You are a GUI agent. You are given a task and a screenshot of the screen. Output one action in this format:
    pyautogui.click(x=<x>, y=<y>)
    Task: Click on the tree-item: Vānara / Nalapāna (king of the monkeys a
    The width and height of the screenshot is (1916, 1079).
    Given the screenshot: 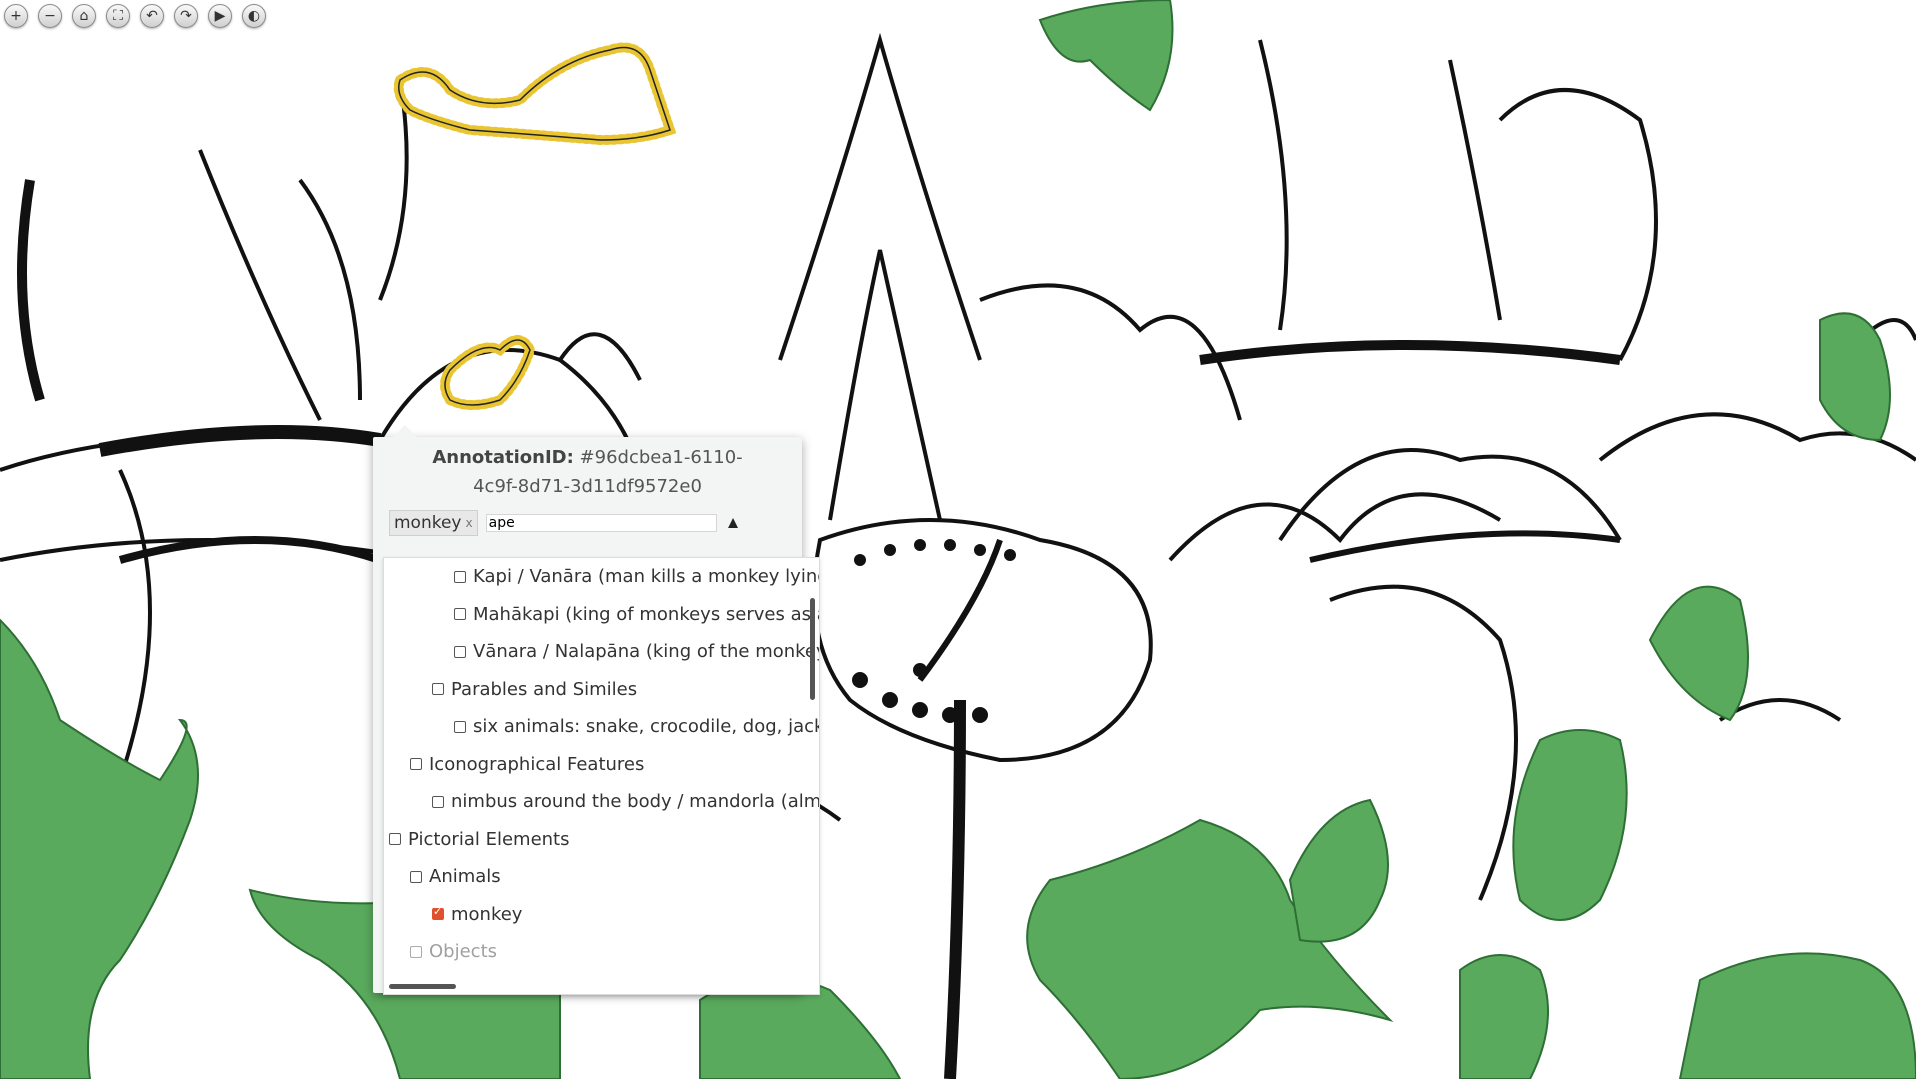 What is the action you would take?
    pyautogui.click(x=601, y=652)
    